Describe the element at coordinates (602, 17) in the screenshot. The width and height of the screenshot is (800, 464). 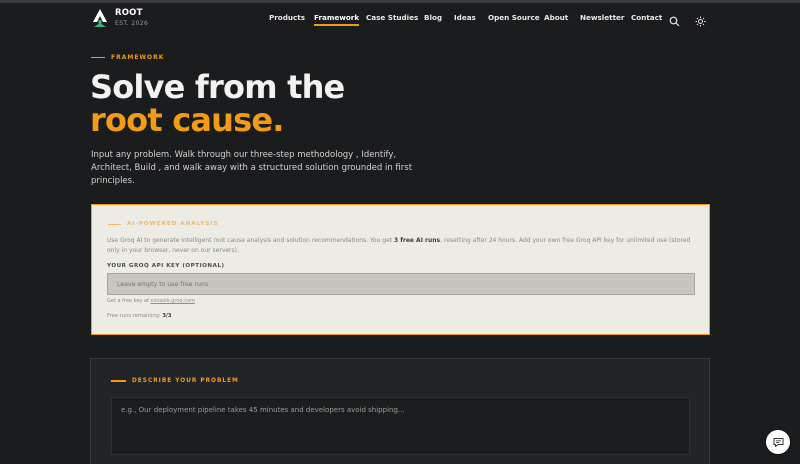
I see `nav-newsletter: Newsletter` at that location.